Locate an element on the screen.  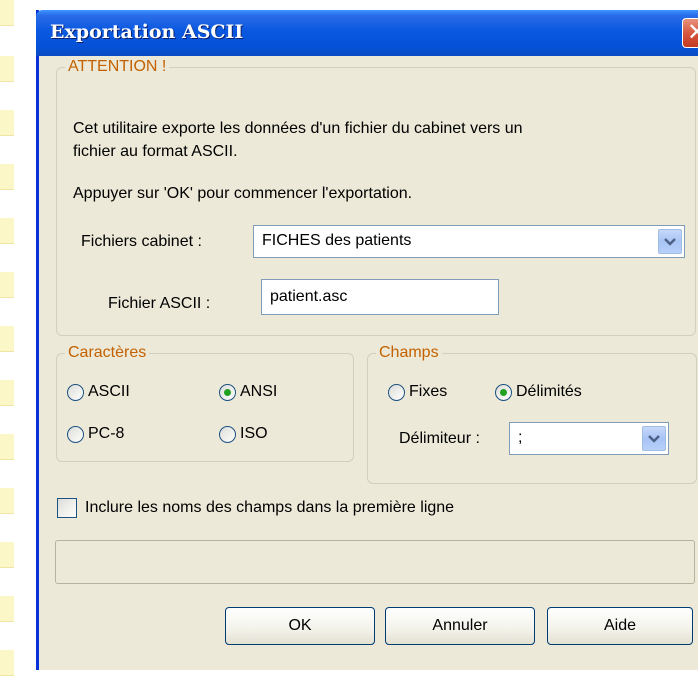
fichiers-cabinet-select: FICHES des patients is located at coordinates (469, 241).